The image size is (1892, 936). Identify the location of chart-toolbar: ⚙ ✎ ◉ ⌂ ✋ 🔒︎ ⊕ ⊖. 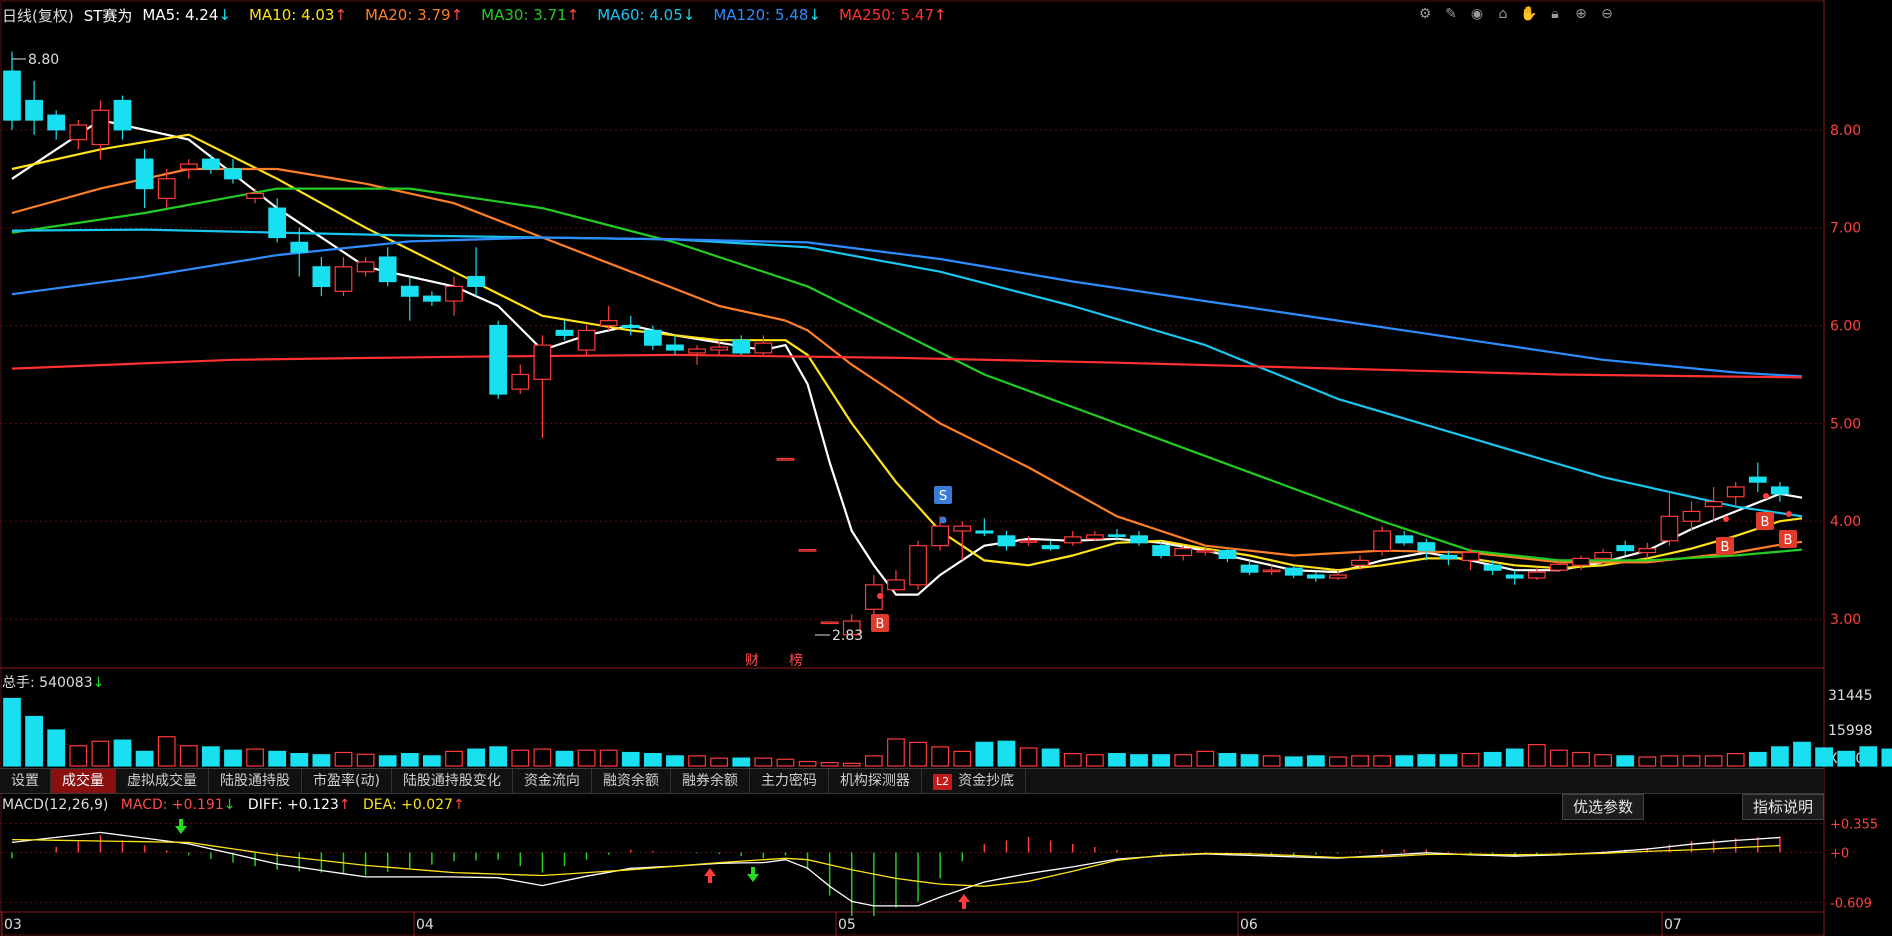
(1516, 14).